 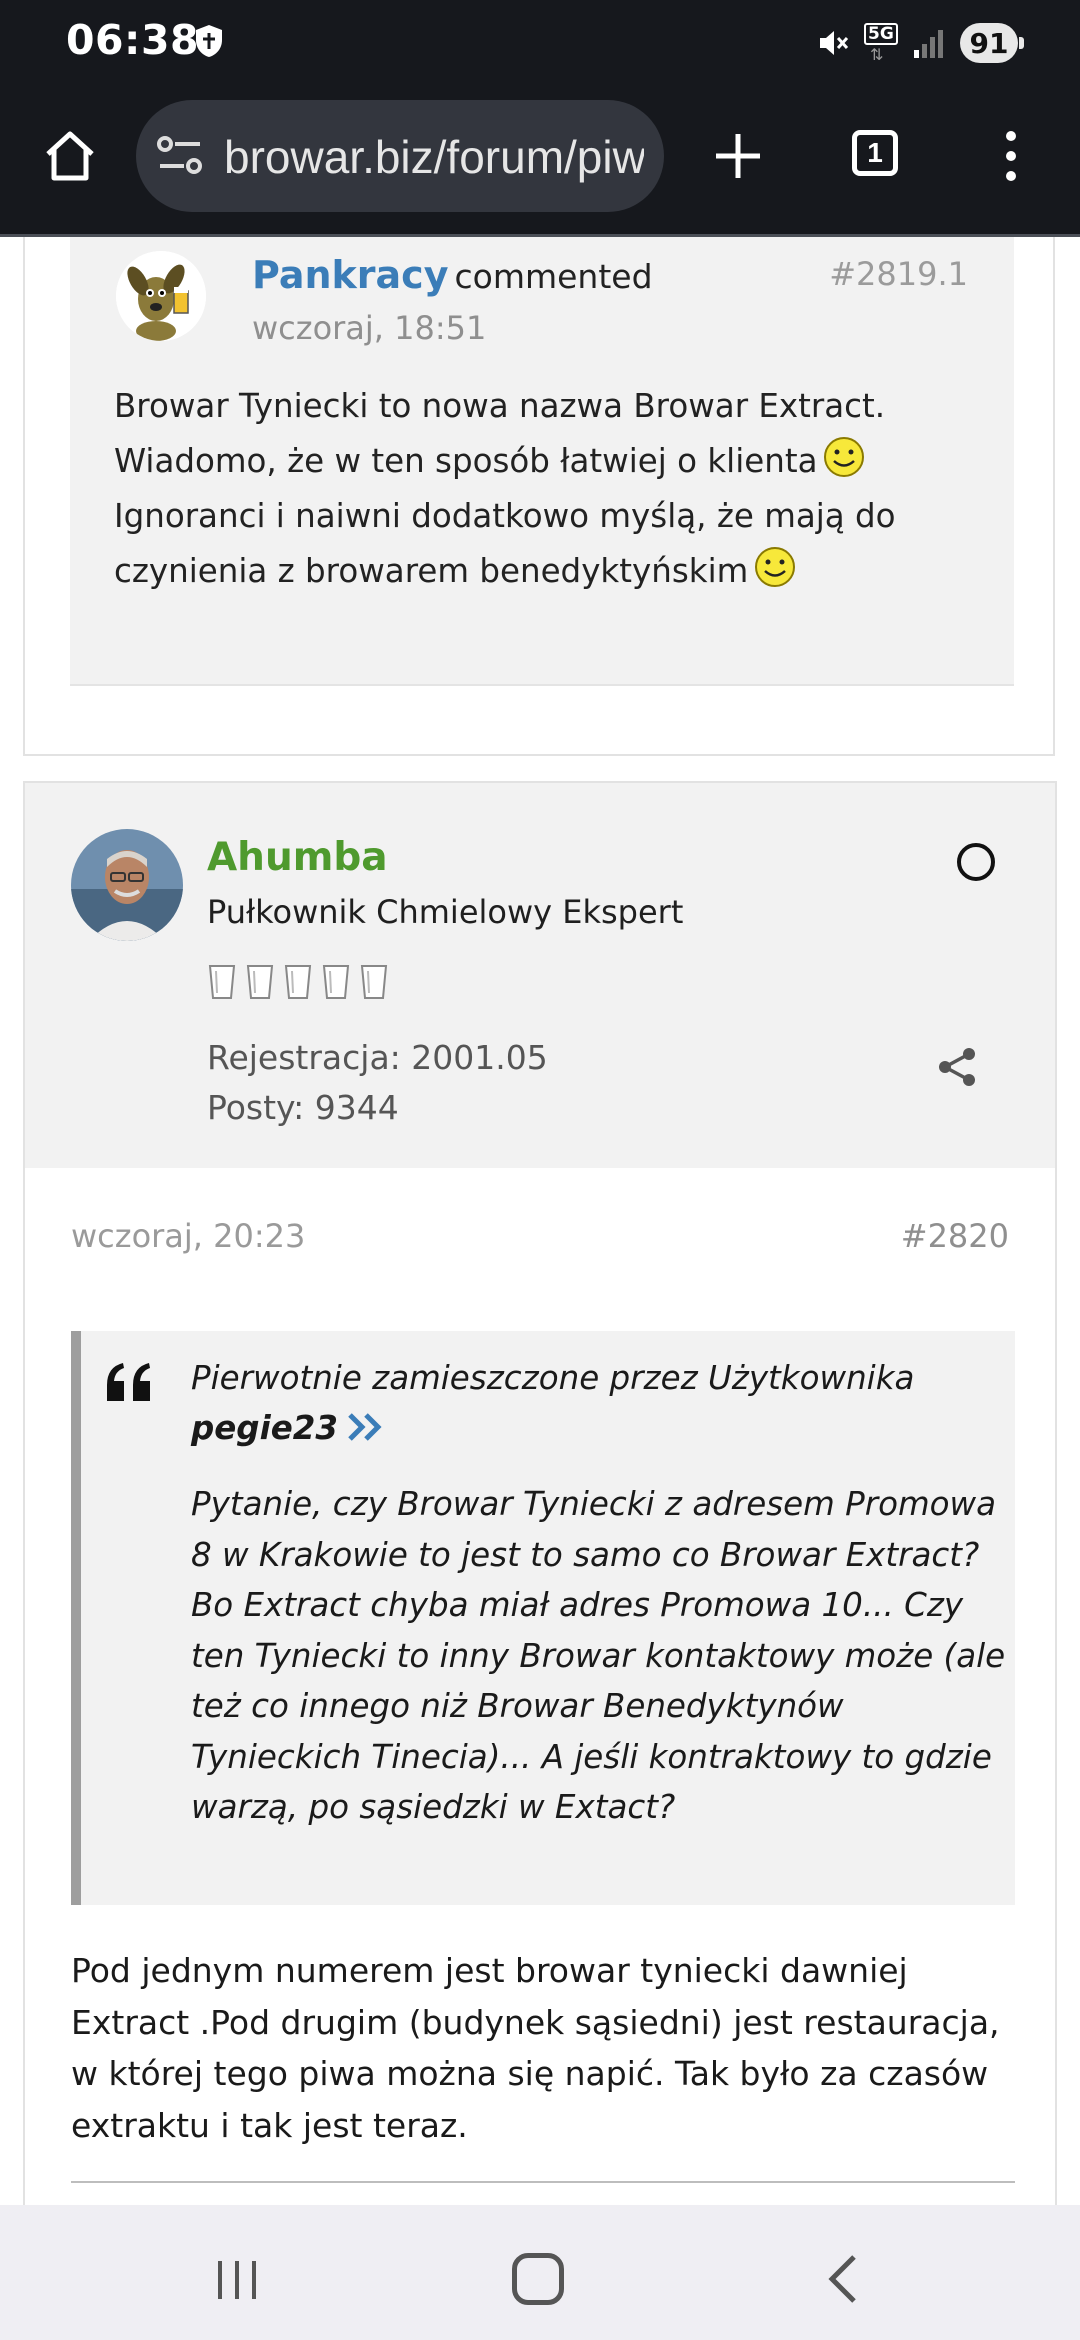 What do you see at coordinates (957, 1067) in the screenshot?
I see `share-icon` at bounding box center [957, 1067].